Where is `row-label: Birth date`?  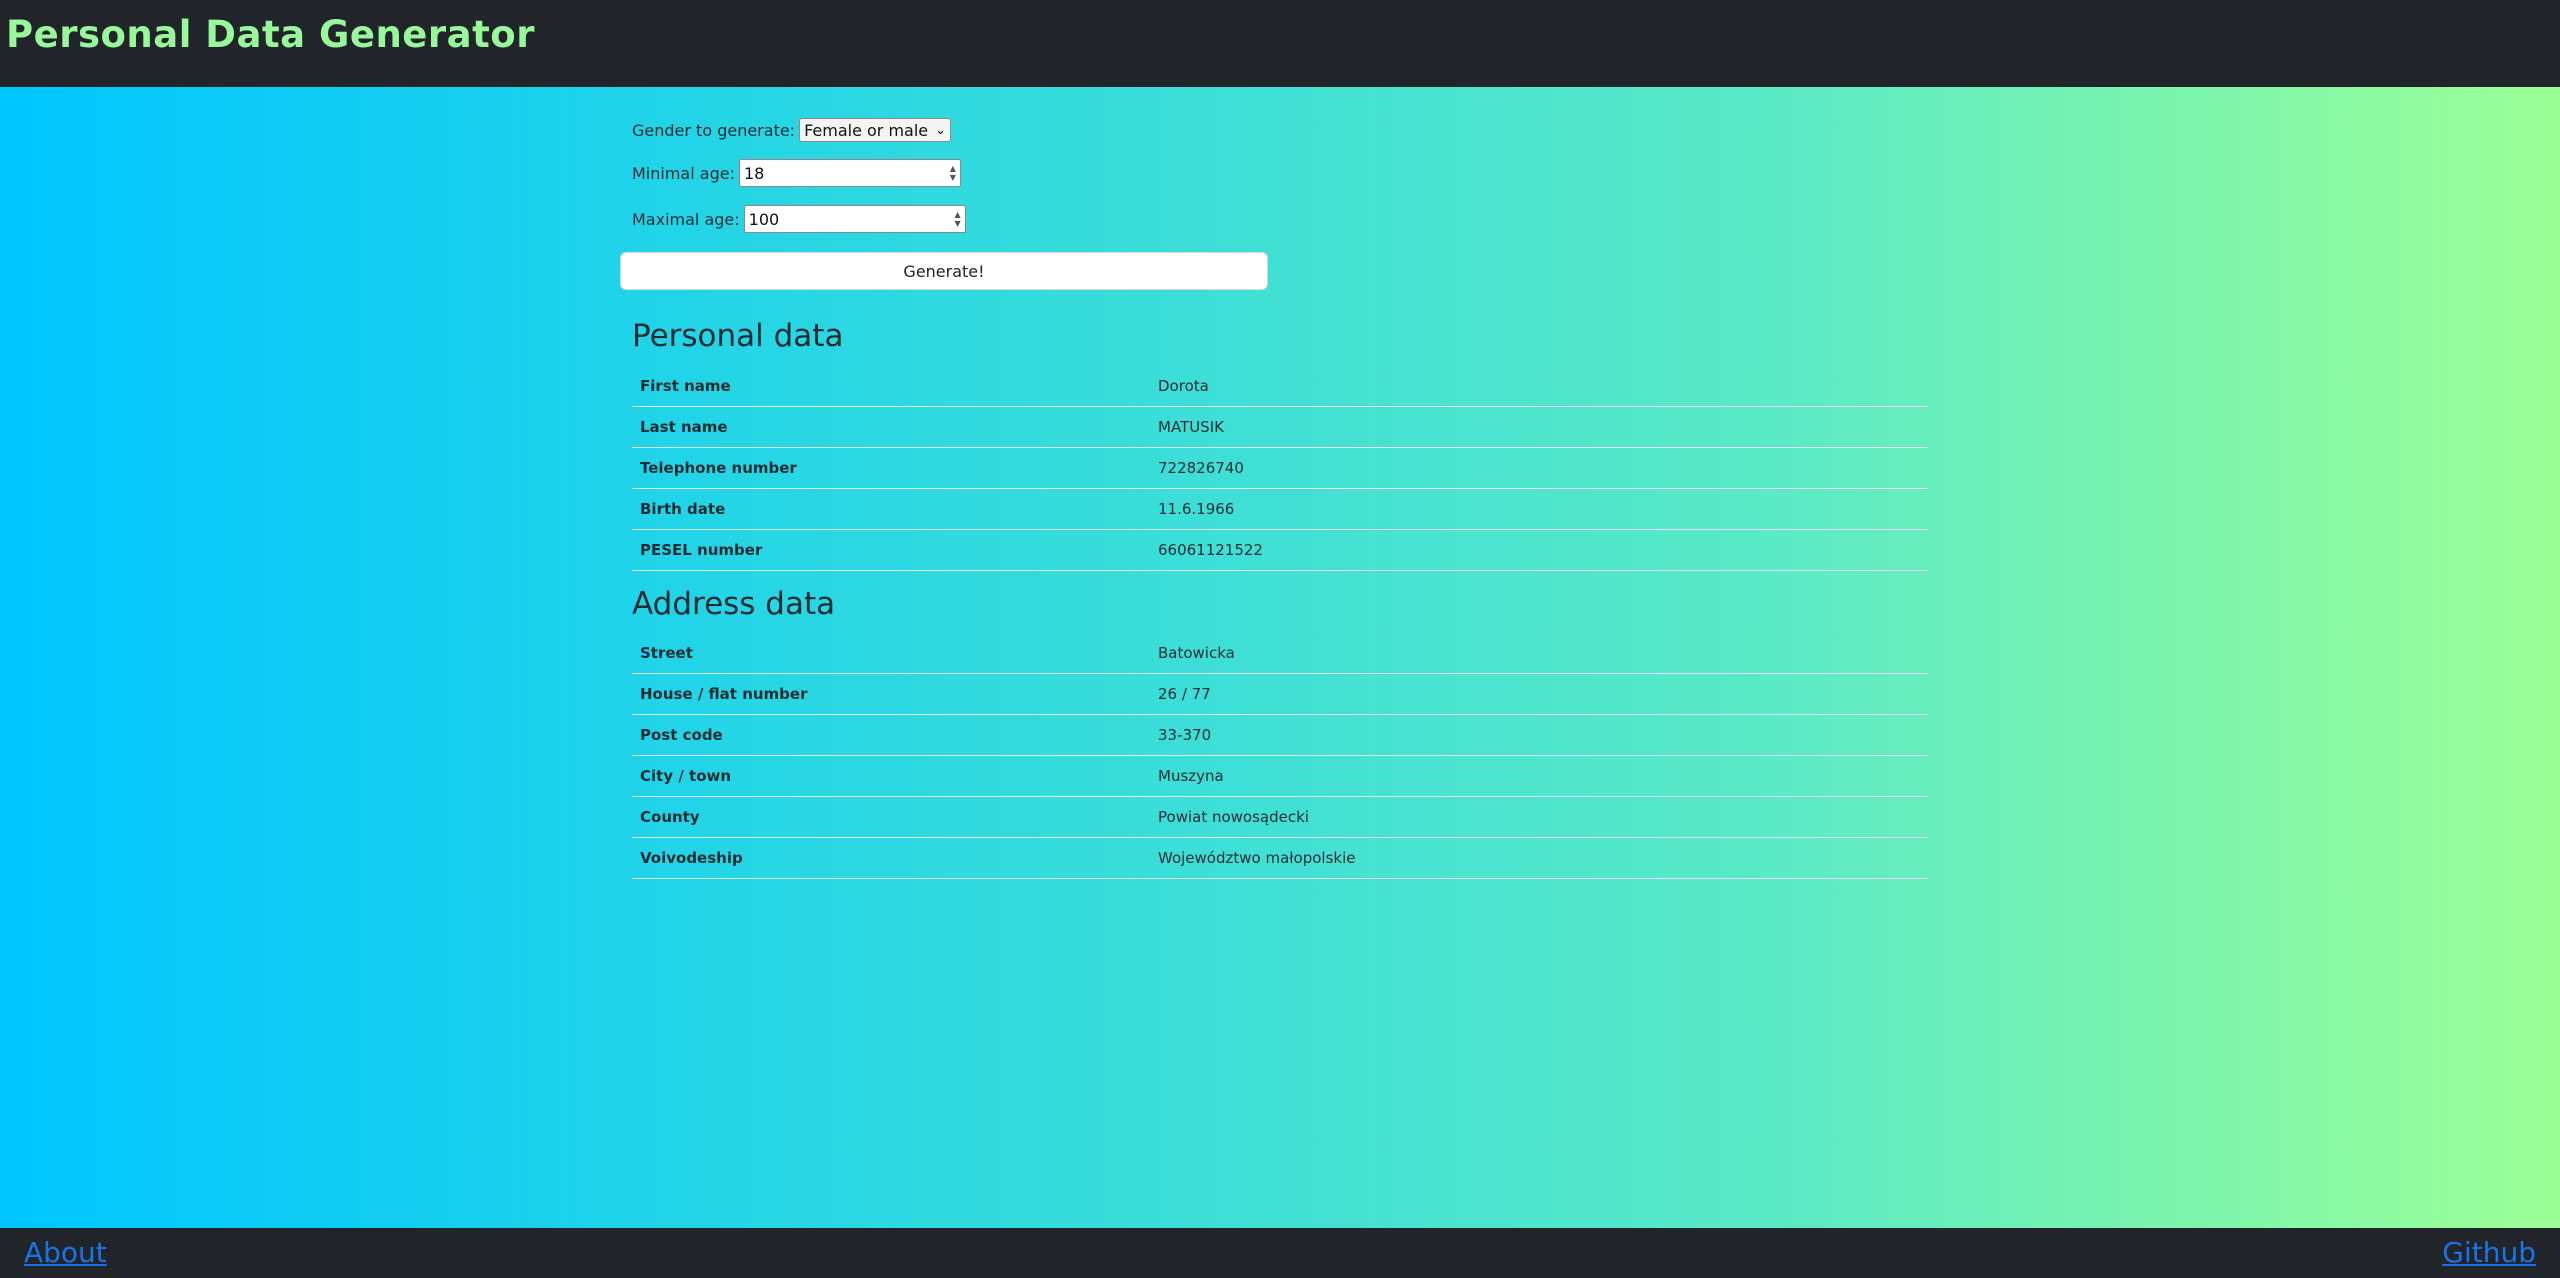
row-label: Birth date is located at coordinates (891, 509).